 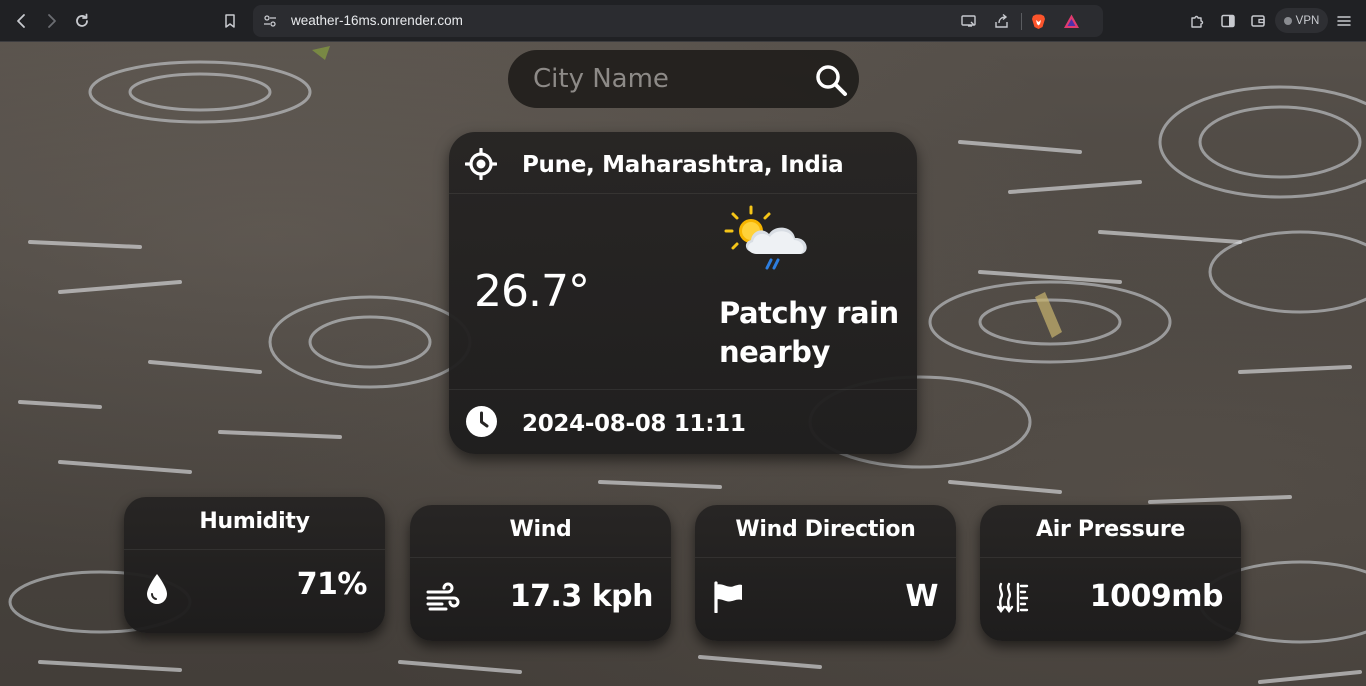 I want to click on vpn-label: VPN, so click(x=1307, y=20).